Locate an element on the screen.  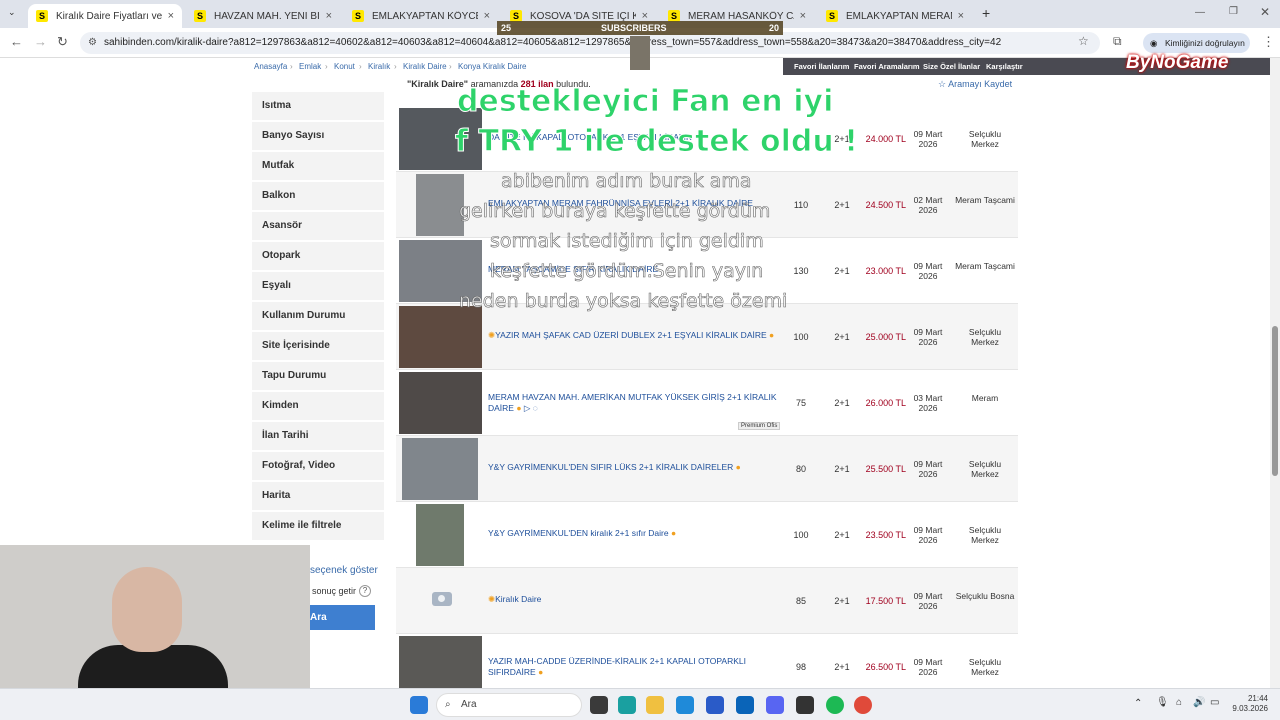
search-button: Ara is located at coordinates (337, 617).